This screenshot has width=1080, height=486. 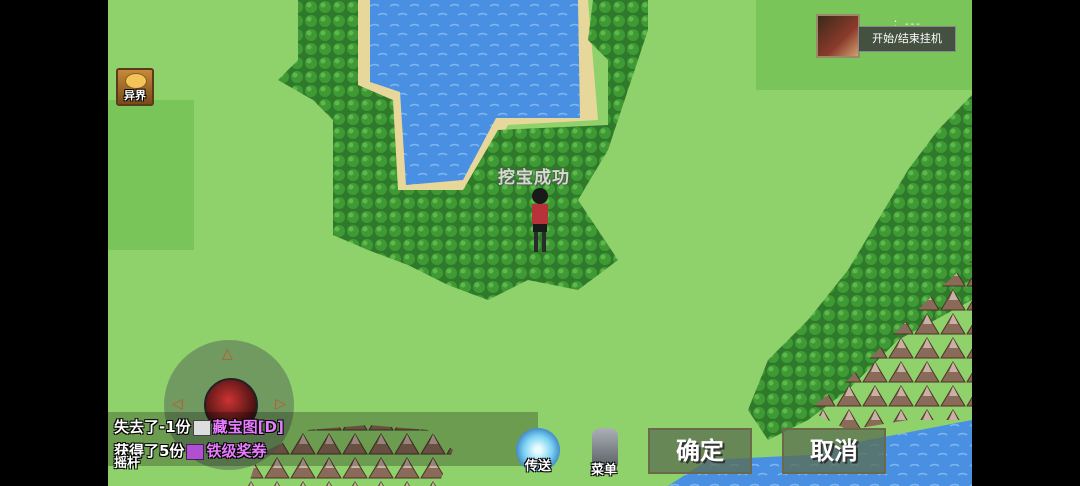 What do you see at coordinates (127, 463) in the screenshot?
I see `joystick-label: 摇杆` at bounding box center [127, 463].